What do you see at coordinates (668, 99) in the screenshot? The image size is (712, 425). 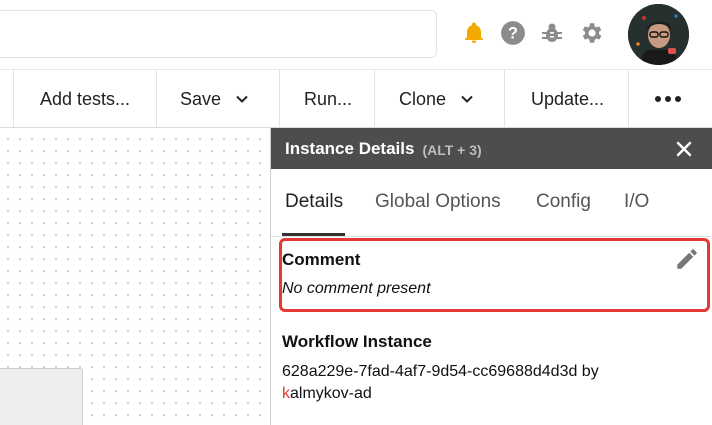 I see `more-options-icon` at bounding box center [668, 99].